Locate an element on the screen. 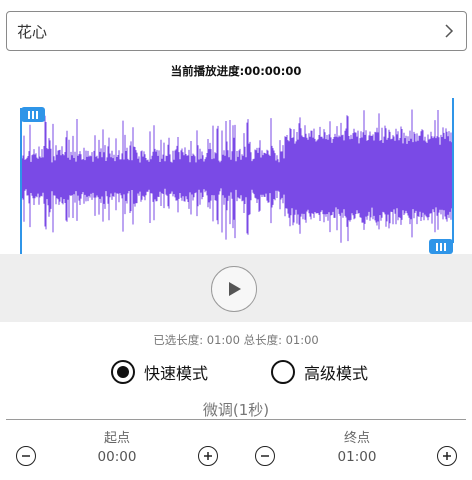 The height and width of the screenshot is (480, 472). end-decrease-button is located at coordinates (265, 456).